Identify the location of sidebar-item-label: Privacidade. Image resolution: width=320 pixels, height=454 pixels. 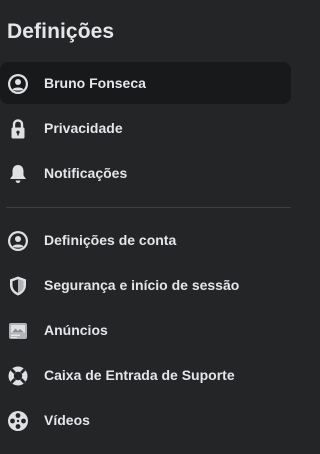
(83, 128).